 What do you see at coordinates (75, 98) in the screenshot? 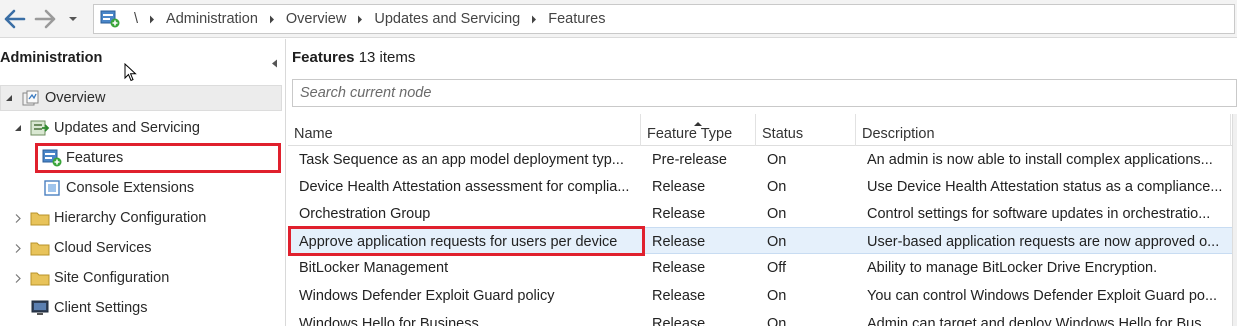
I see `tree-item-label: Overview` at bounding box center [75, 98].